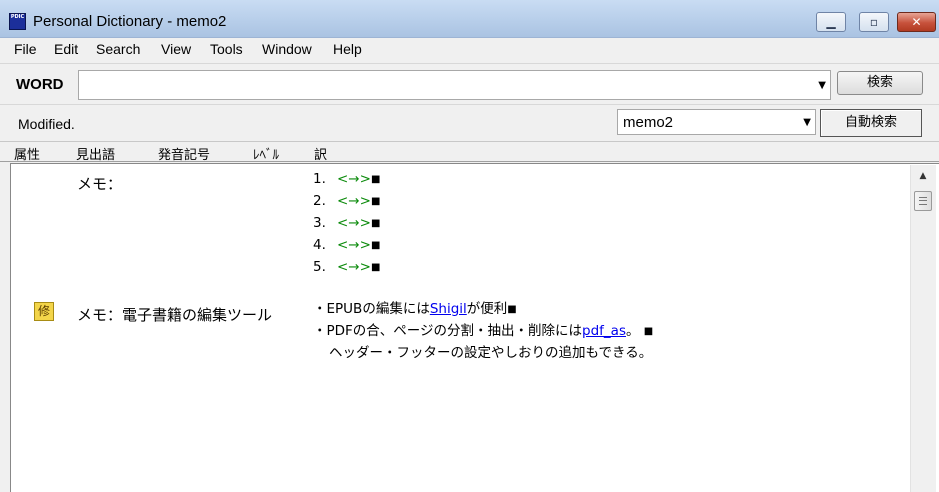 This screenshot has width=939, height=492. Describe the element at coordinates (469, 122) in the screenshot. I see `status-row: Modified. memo2 ▼ 自動検索` at that location.